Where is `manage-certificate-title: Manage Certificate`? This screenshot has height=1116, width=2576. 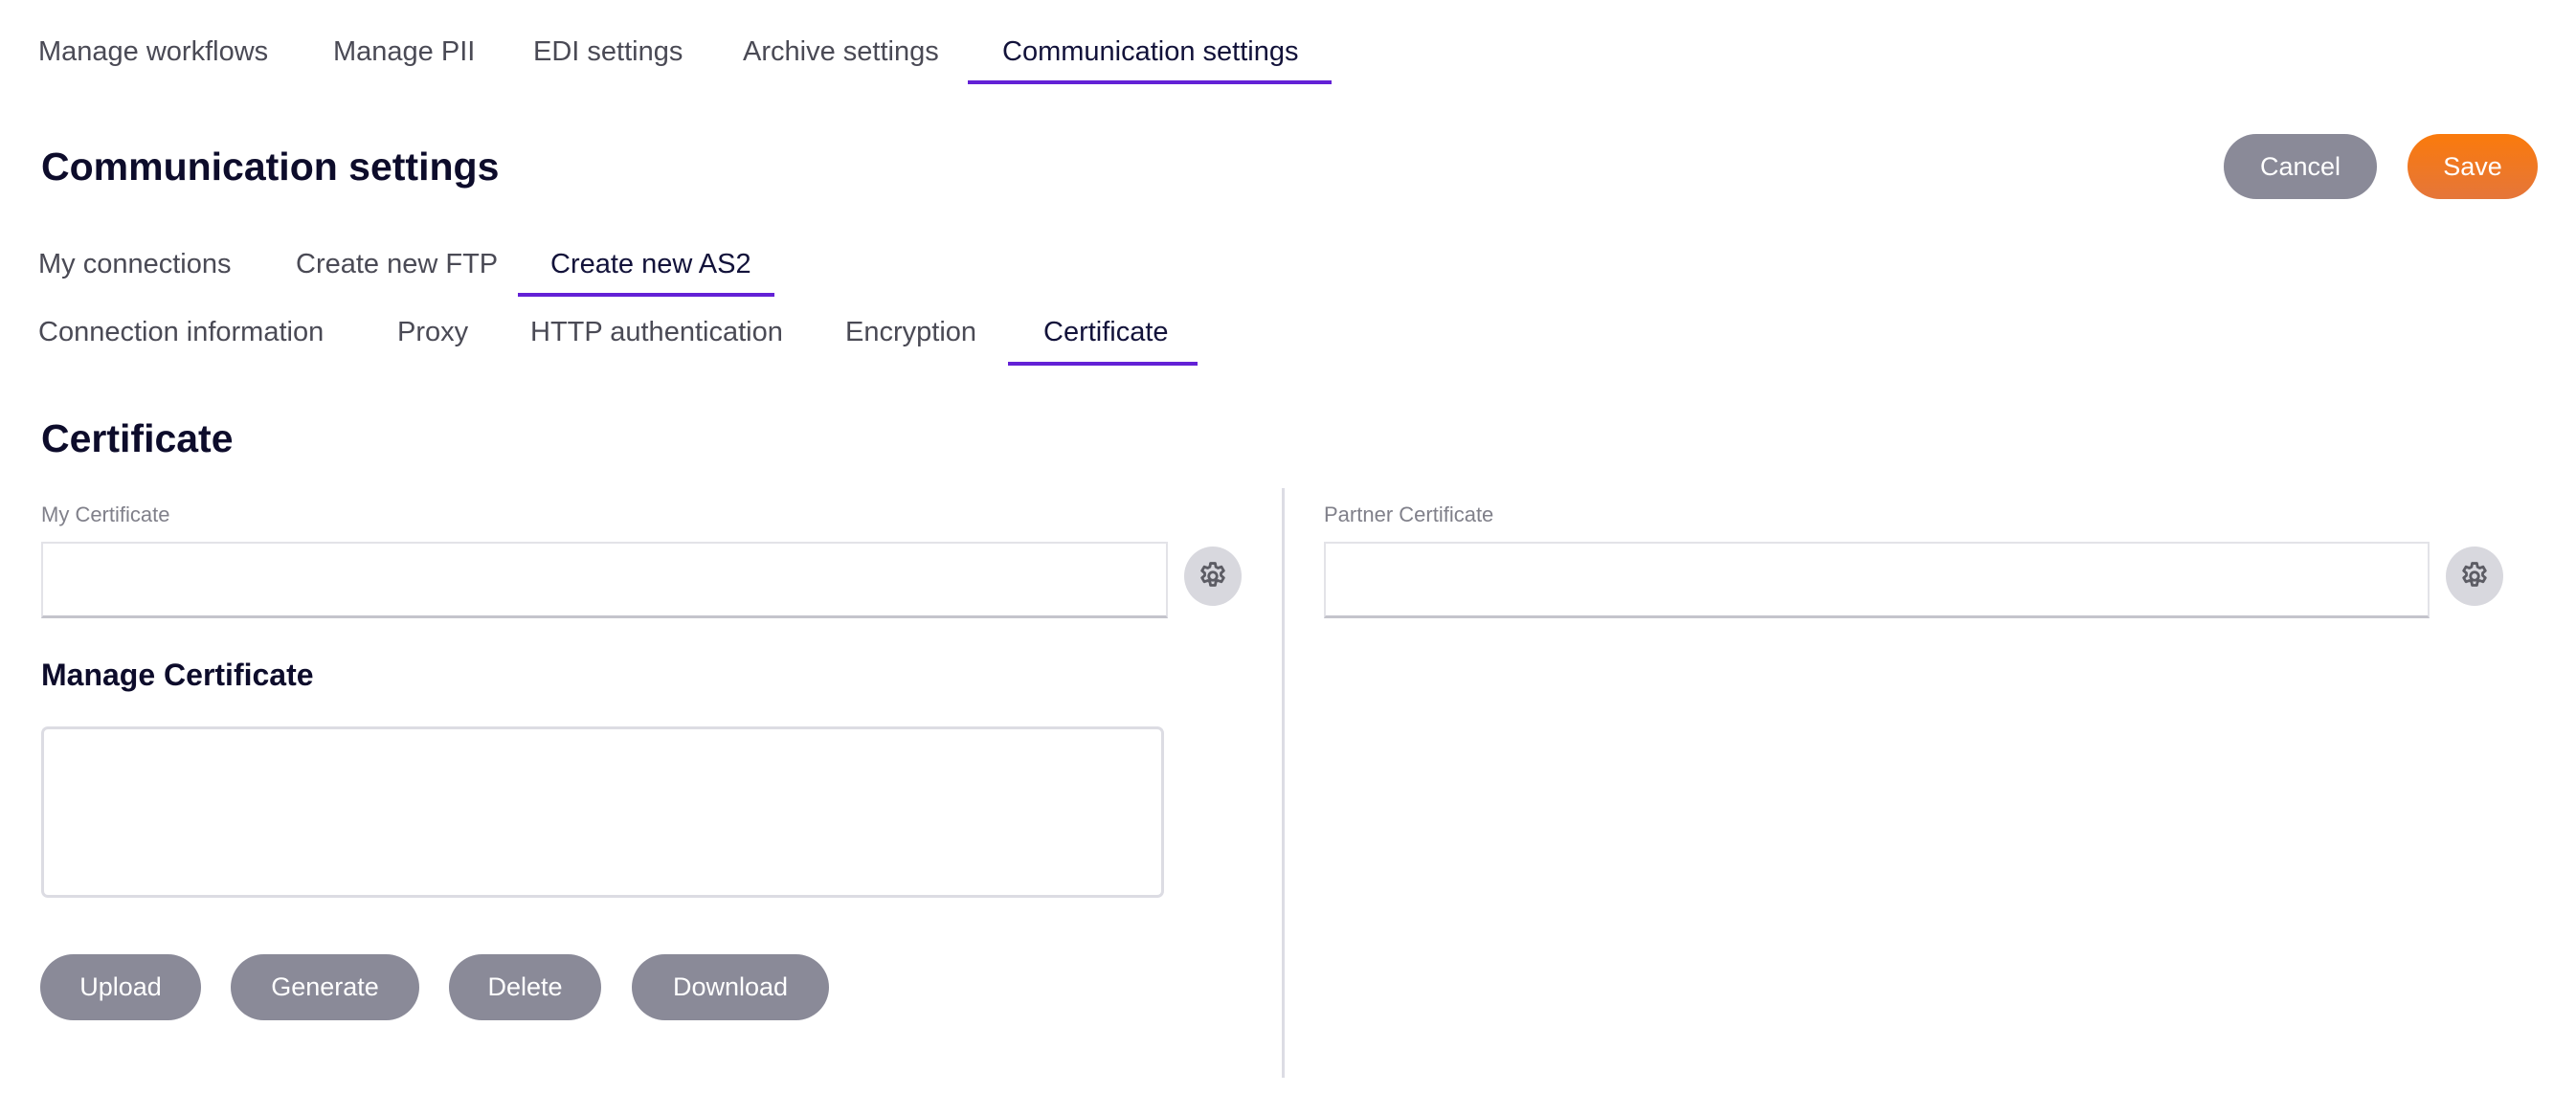
manage-certificate-title: Manage Certificate is located at coordinates (178, 675).